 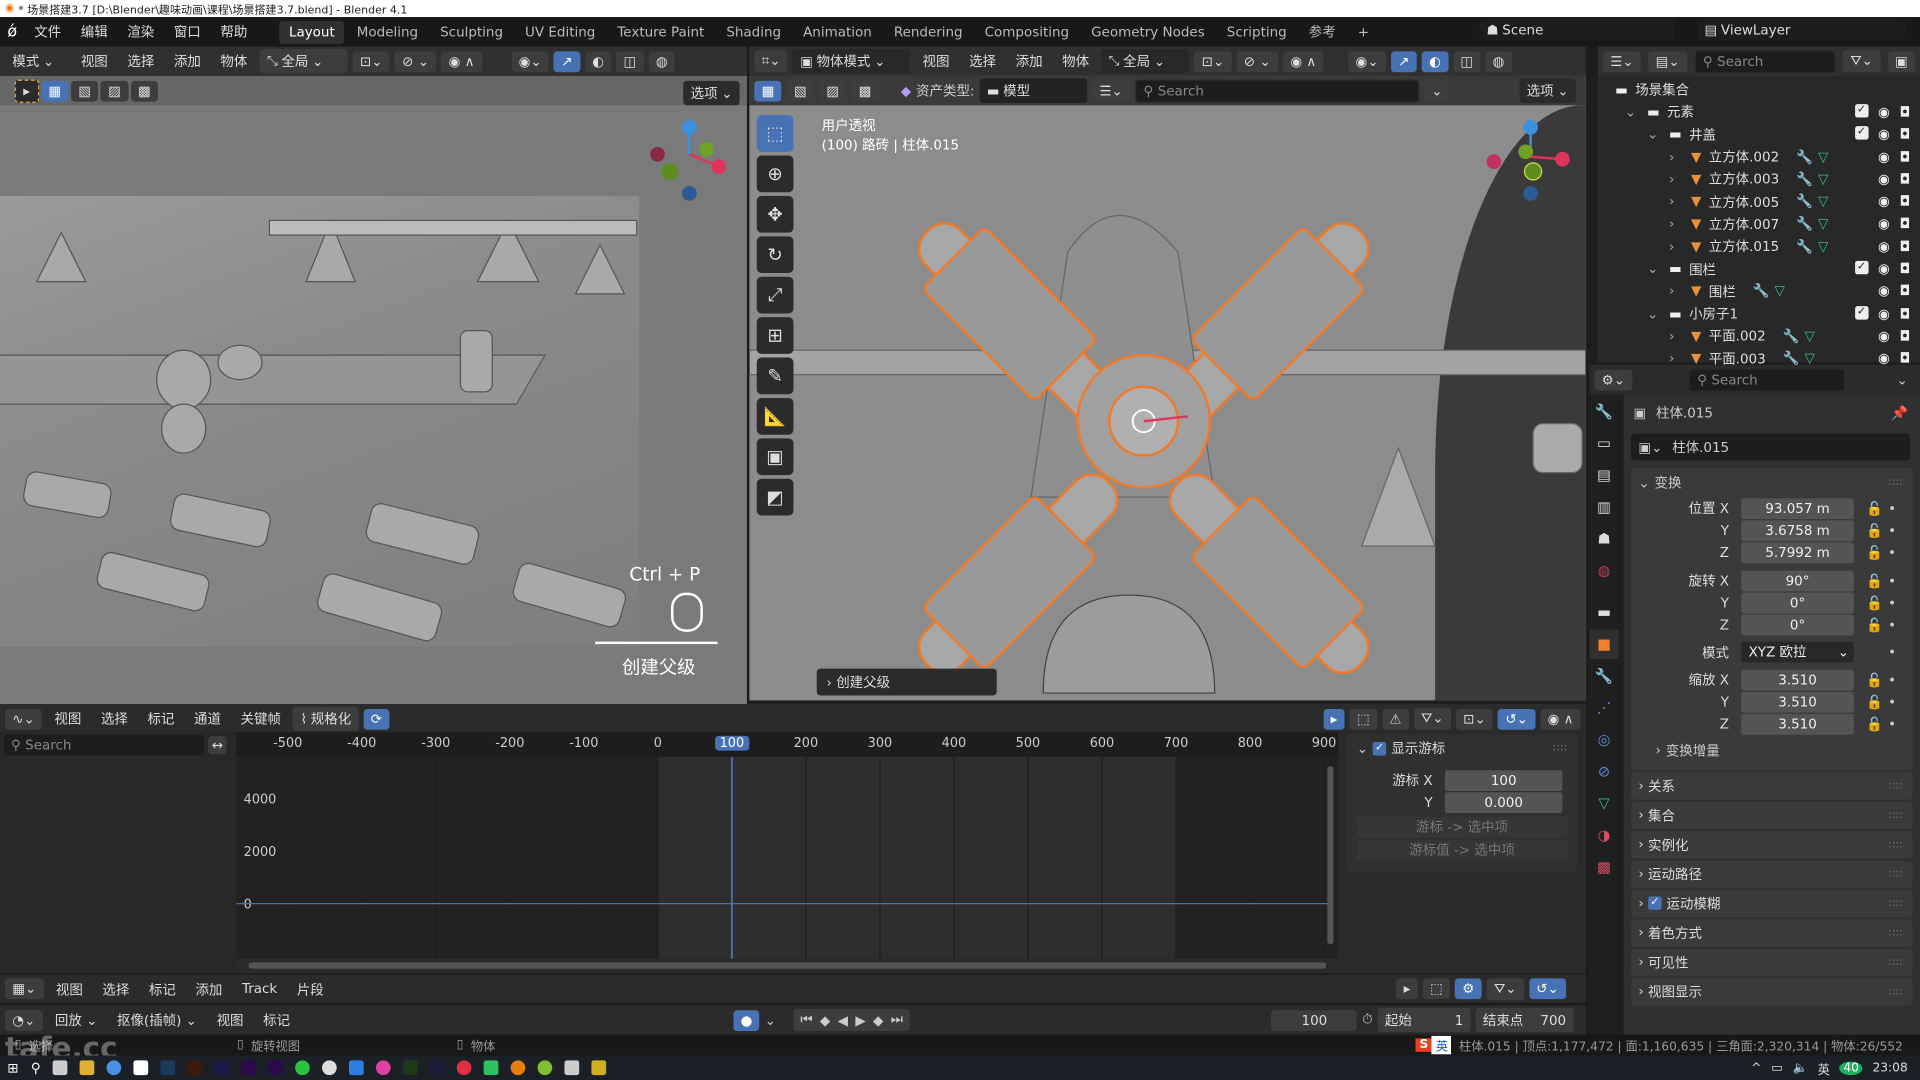 I want to click on transform-tool: ⊞, so click(x=775, y=335).